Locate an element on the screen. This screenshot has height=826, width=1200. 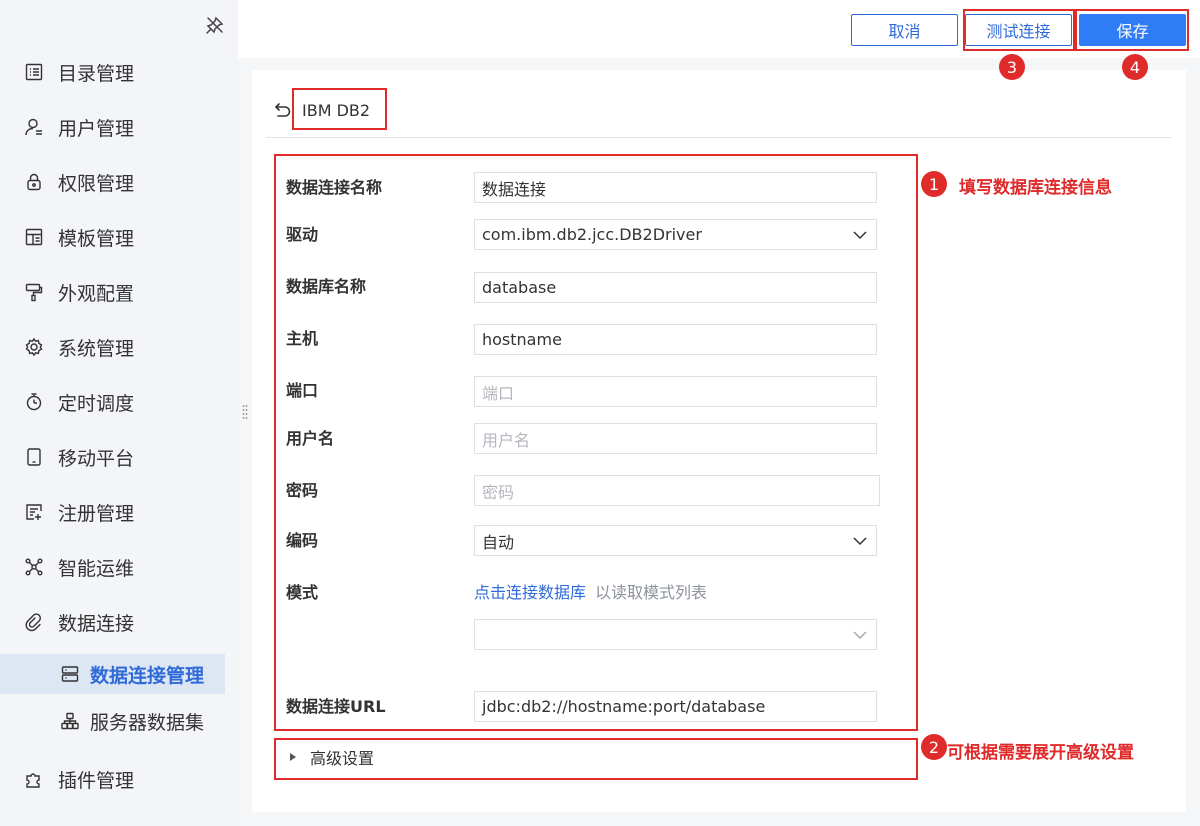
puzzle-icon is located at coordinates (34, 779).